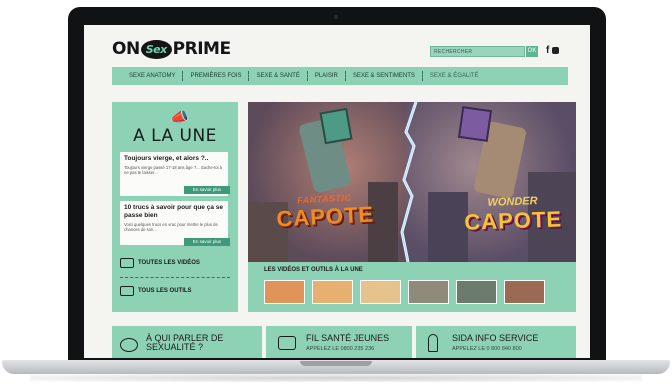 This screenshot has height=389, width=672. I want to click on toolbox-icon, so click(127, 291).